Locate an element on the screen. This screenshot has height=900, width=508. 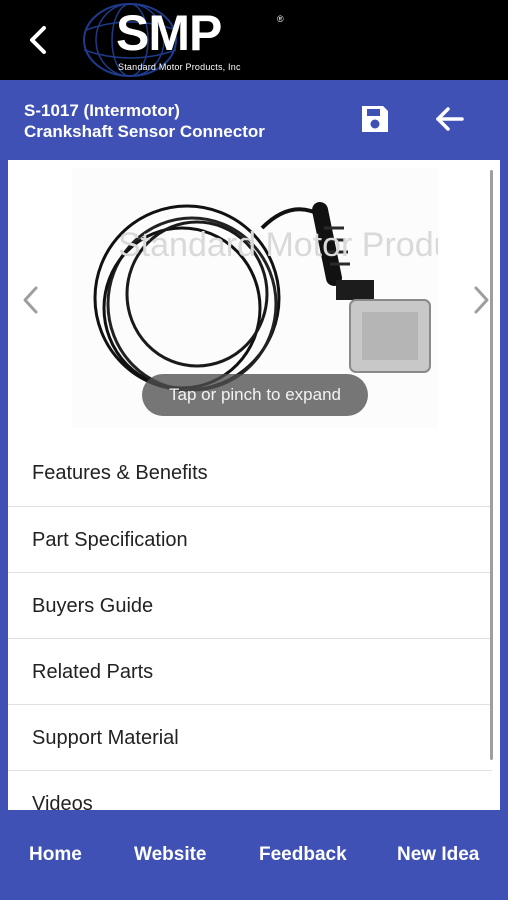
part-number-title: S-1017 (Intermotor) is located at coordinates (102, 110).